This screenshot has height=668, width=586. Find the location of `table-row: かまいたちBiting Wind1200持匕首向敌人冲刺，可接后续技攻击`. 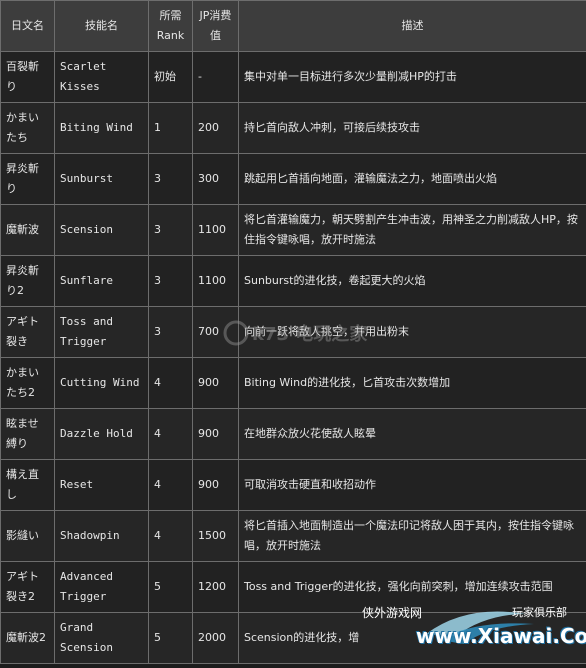

table-row: かまいたちBiting Wind1200持匕首向敌人冲刺，可接后续技攻击 is located at coordinates (293, 128).